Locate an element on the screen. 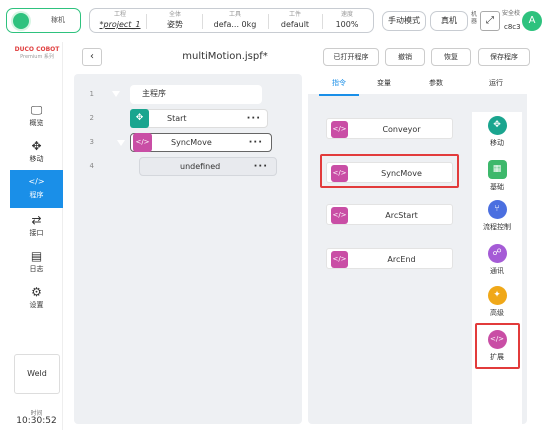 This screenshot has height=439, width=546. sidebar-item-interface: ⇄ 接口 is located at coordinates (36, 227).